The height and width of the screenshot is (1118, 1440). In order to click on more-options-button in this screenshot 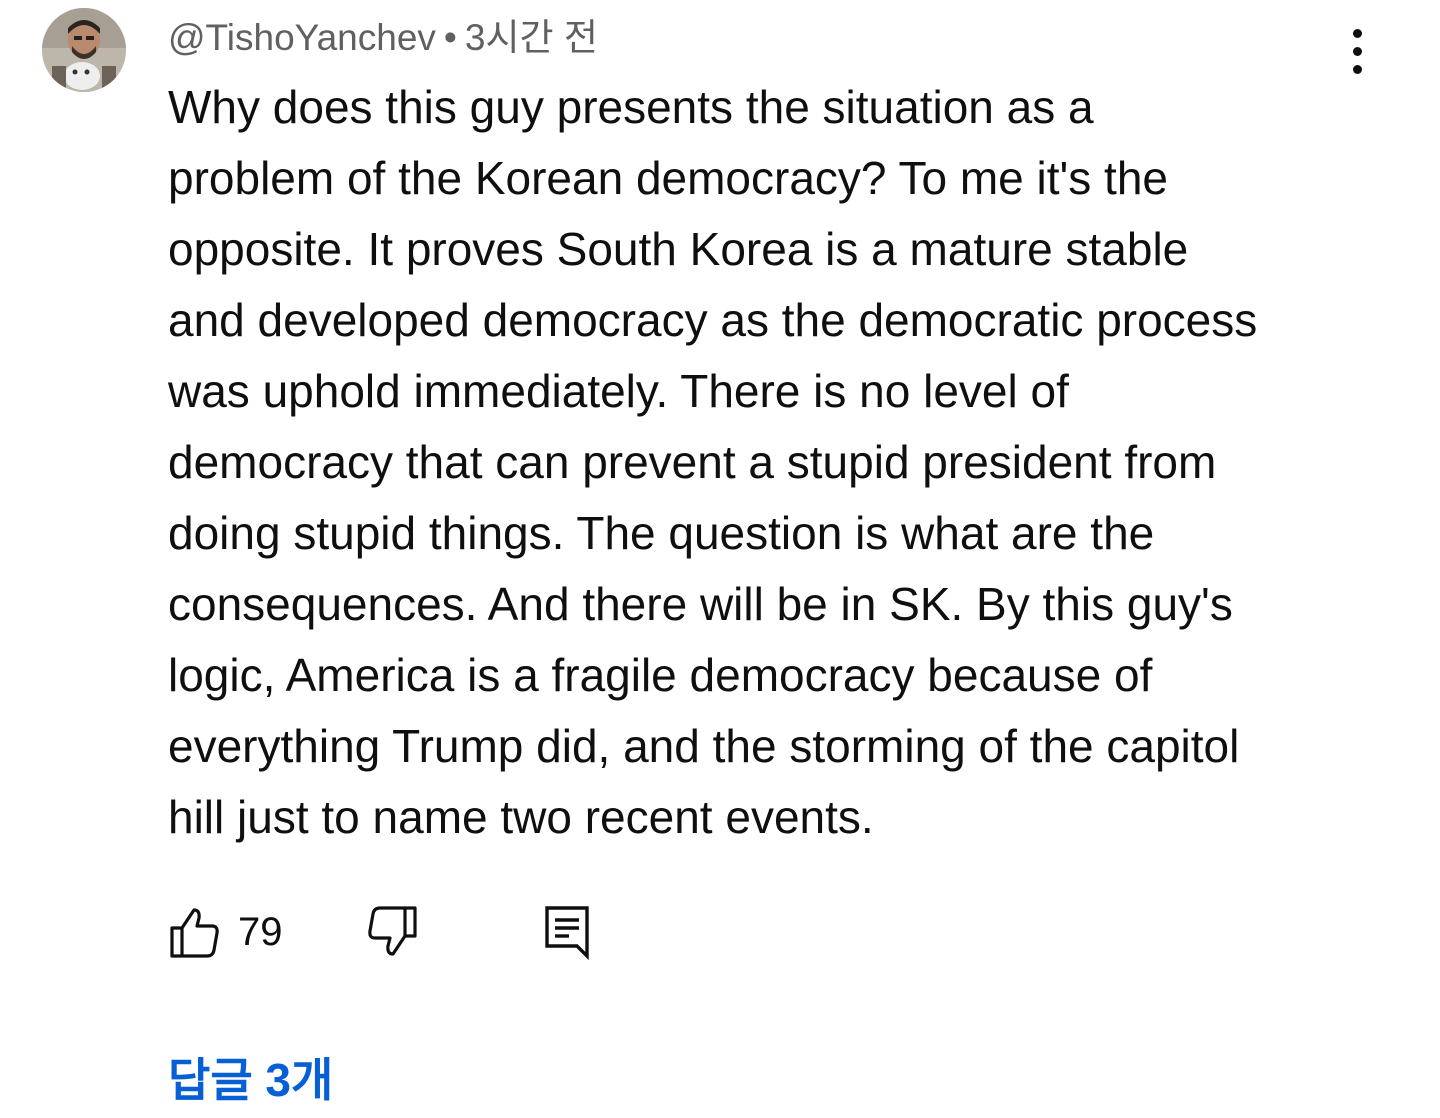, I will do `click(1357, 51)`.